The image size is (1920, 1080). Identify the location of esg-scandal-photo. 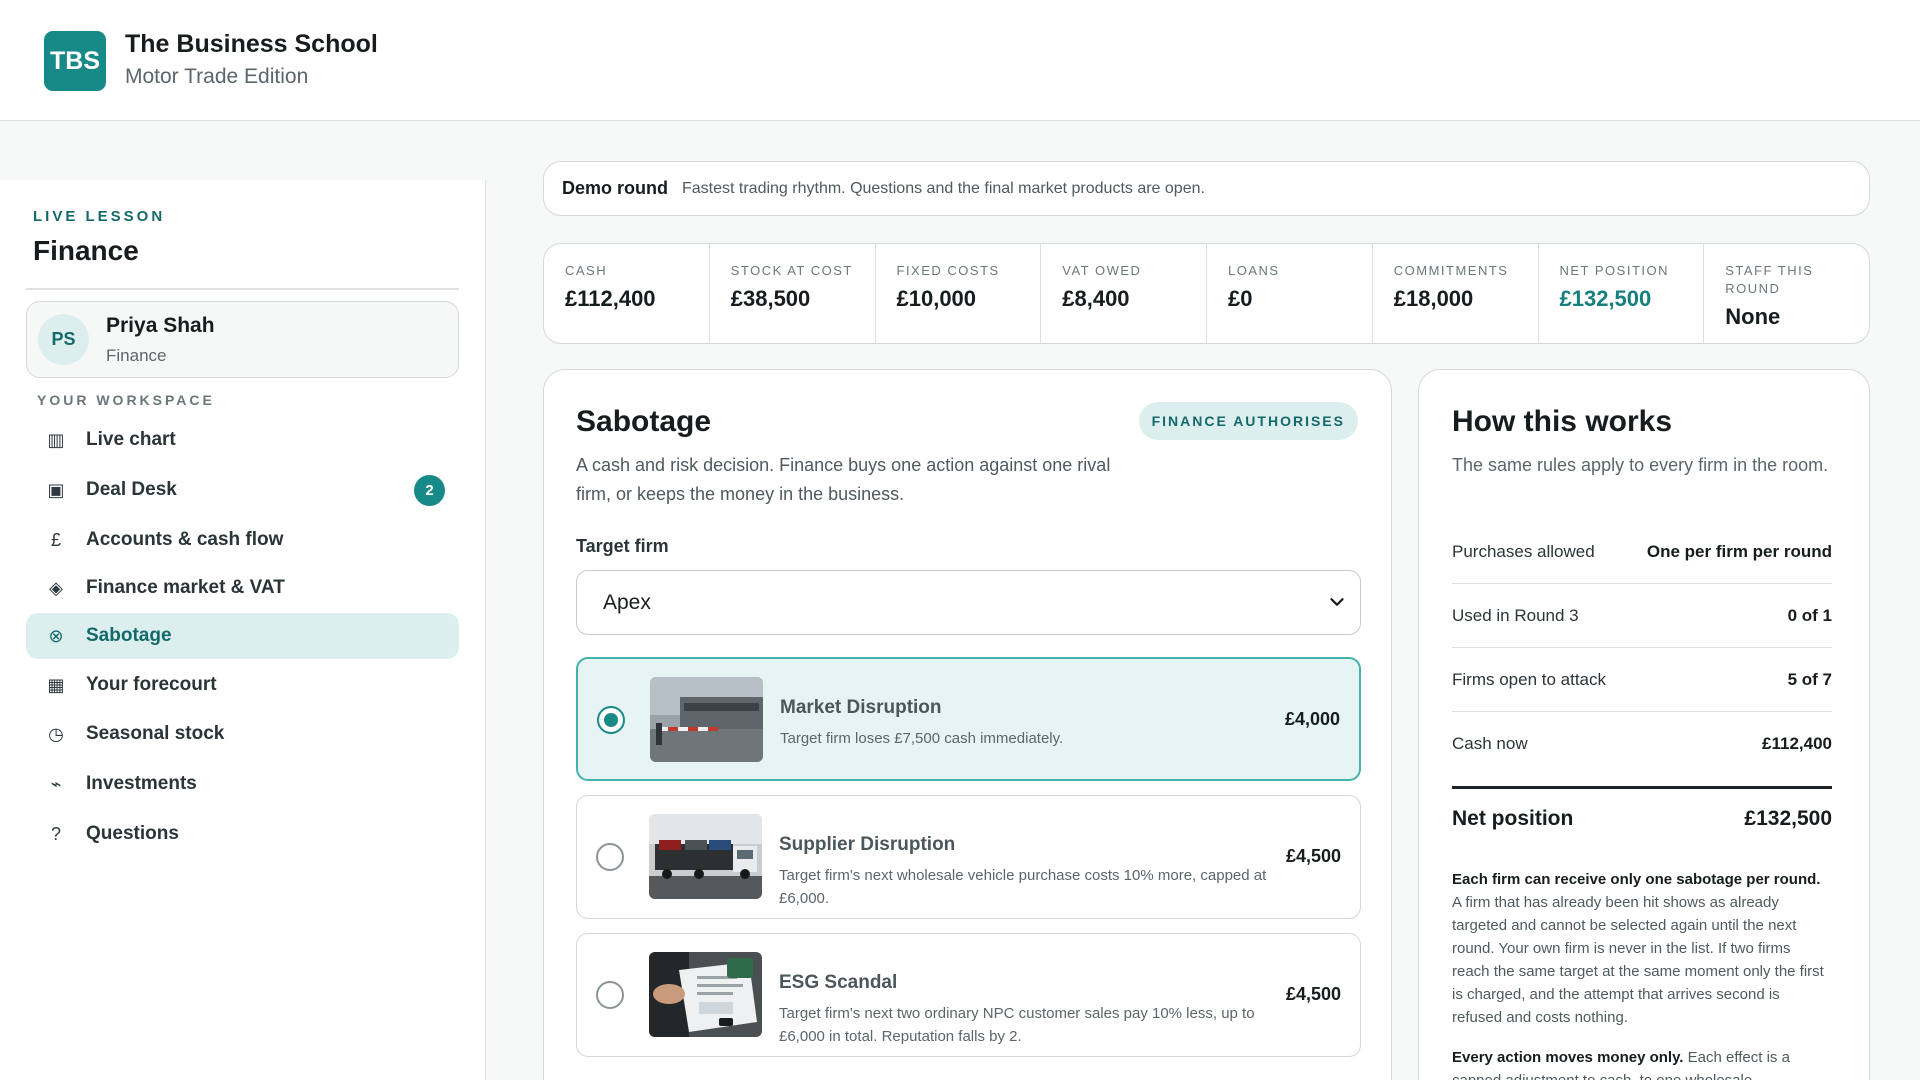
(705, 994).